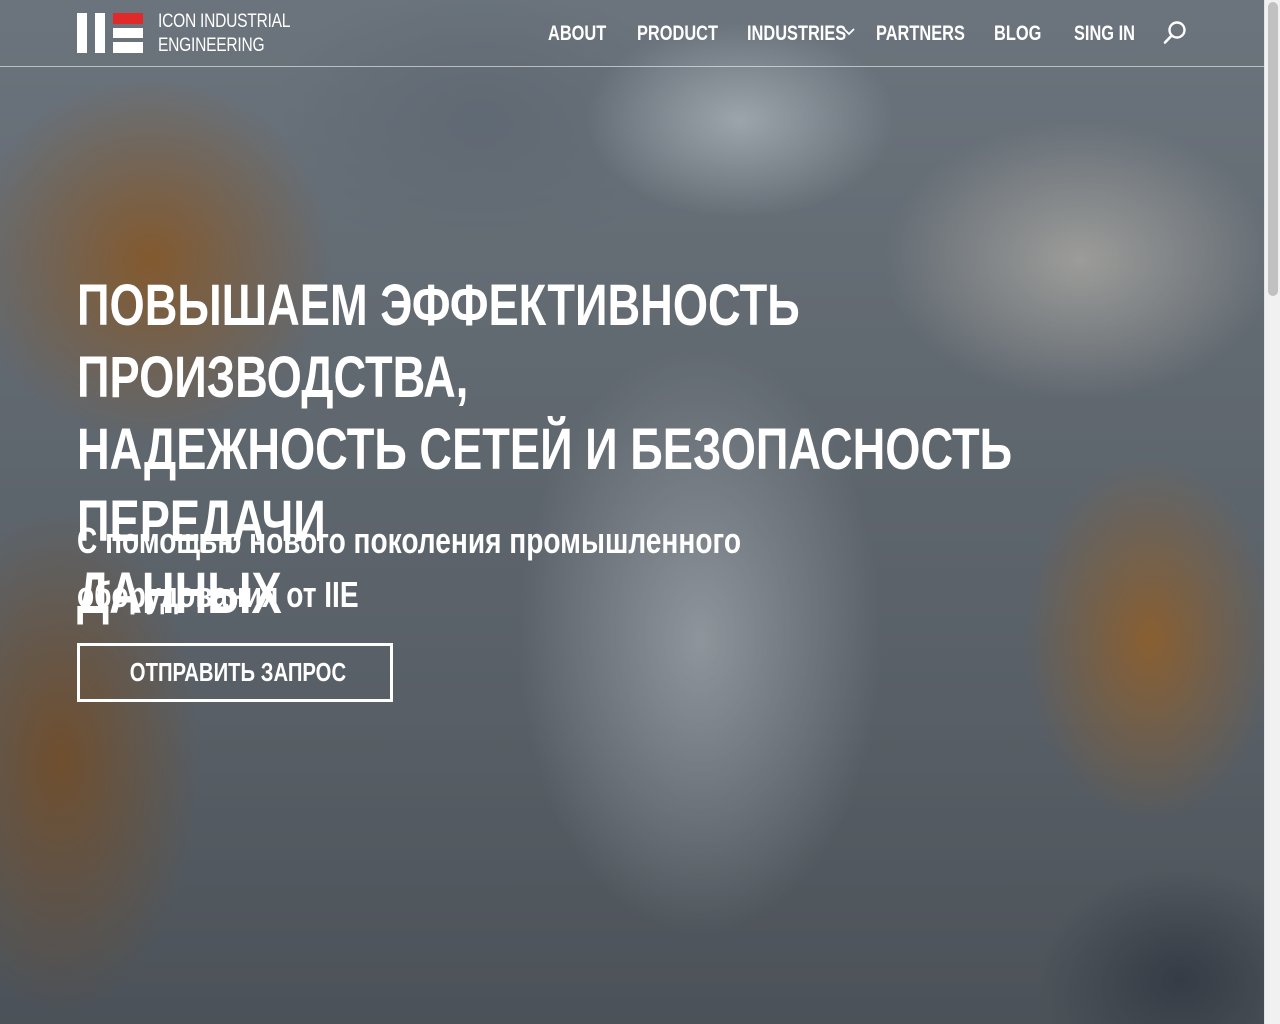 The width and height of the screenshot is (1280, 1024). Describe the element at coordinates (1175, 33) in the screenshot. I see `search-icon` at that location.